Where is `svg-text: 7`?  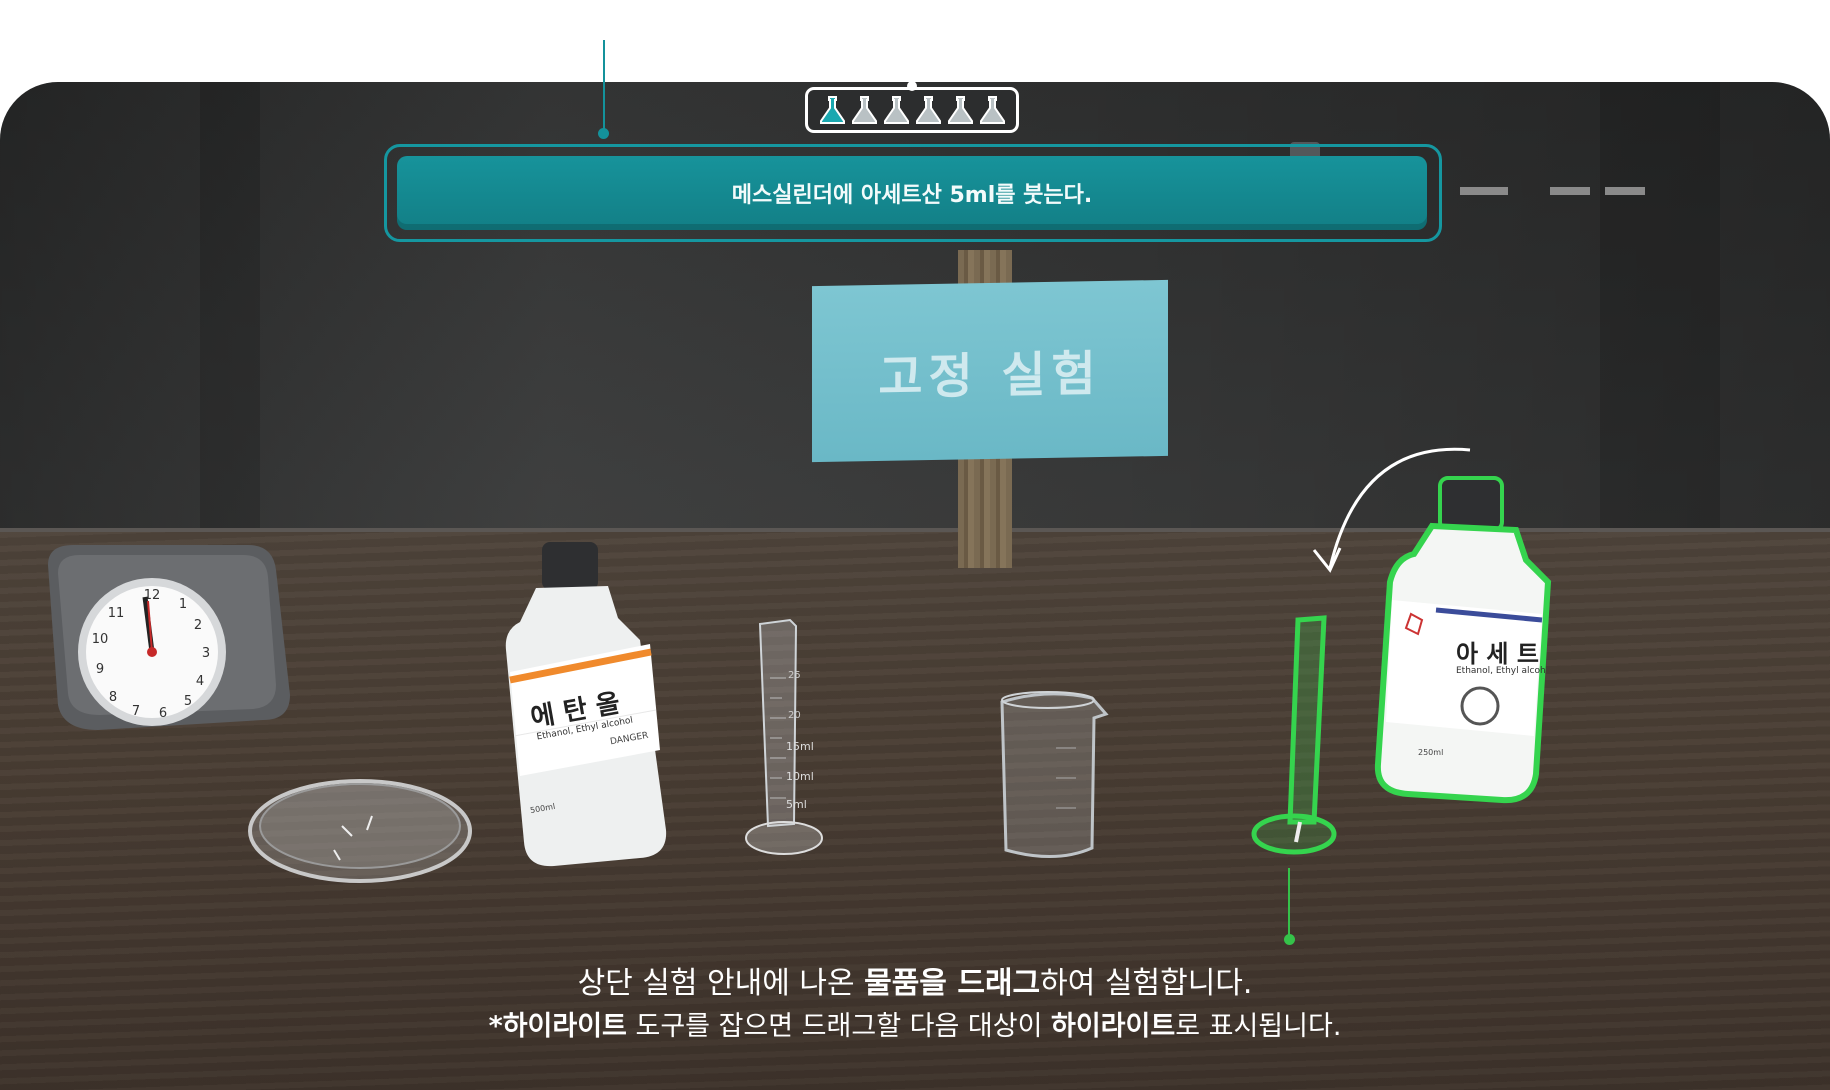 svg-text: 7 is located at coordinates (136, 711).